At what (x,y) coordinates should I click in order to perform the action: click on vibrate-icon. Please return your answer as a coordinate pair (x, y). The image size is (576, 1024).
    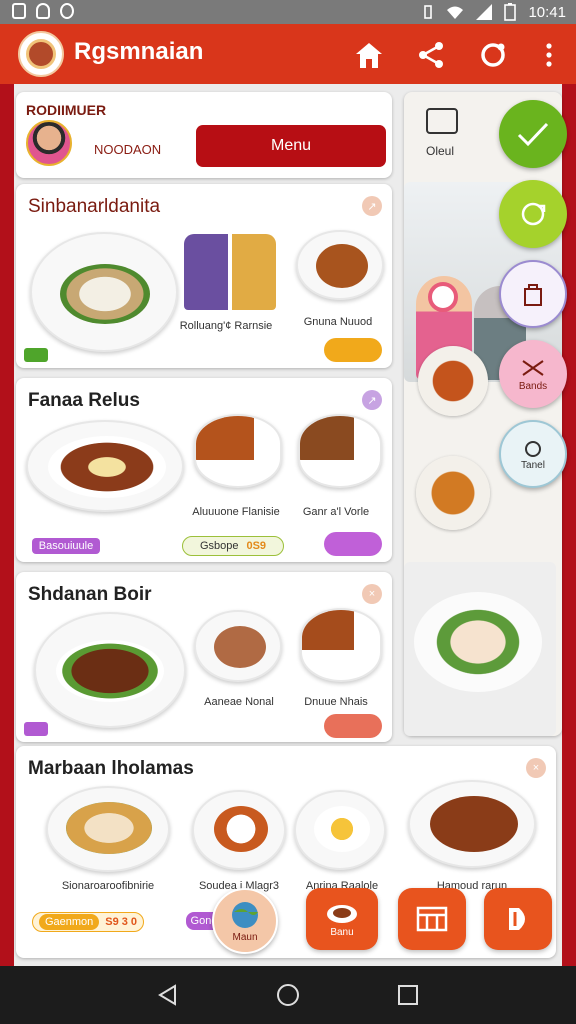
    Looking at the image, I should click on (428, 12).